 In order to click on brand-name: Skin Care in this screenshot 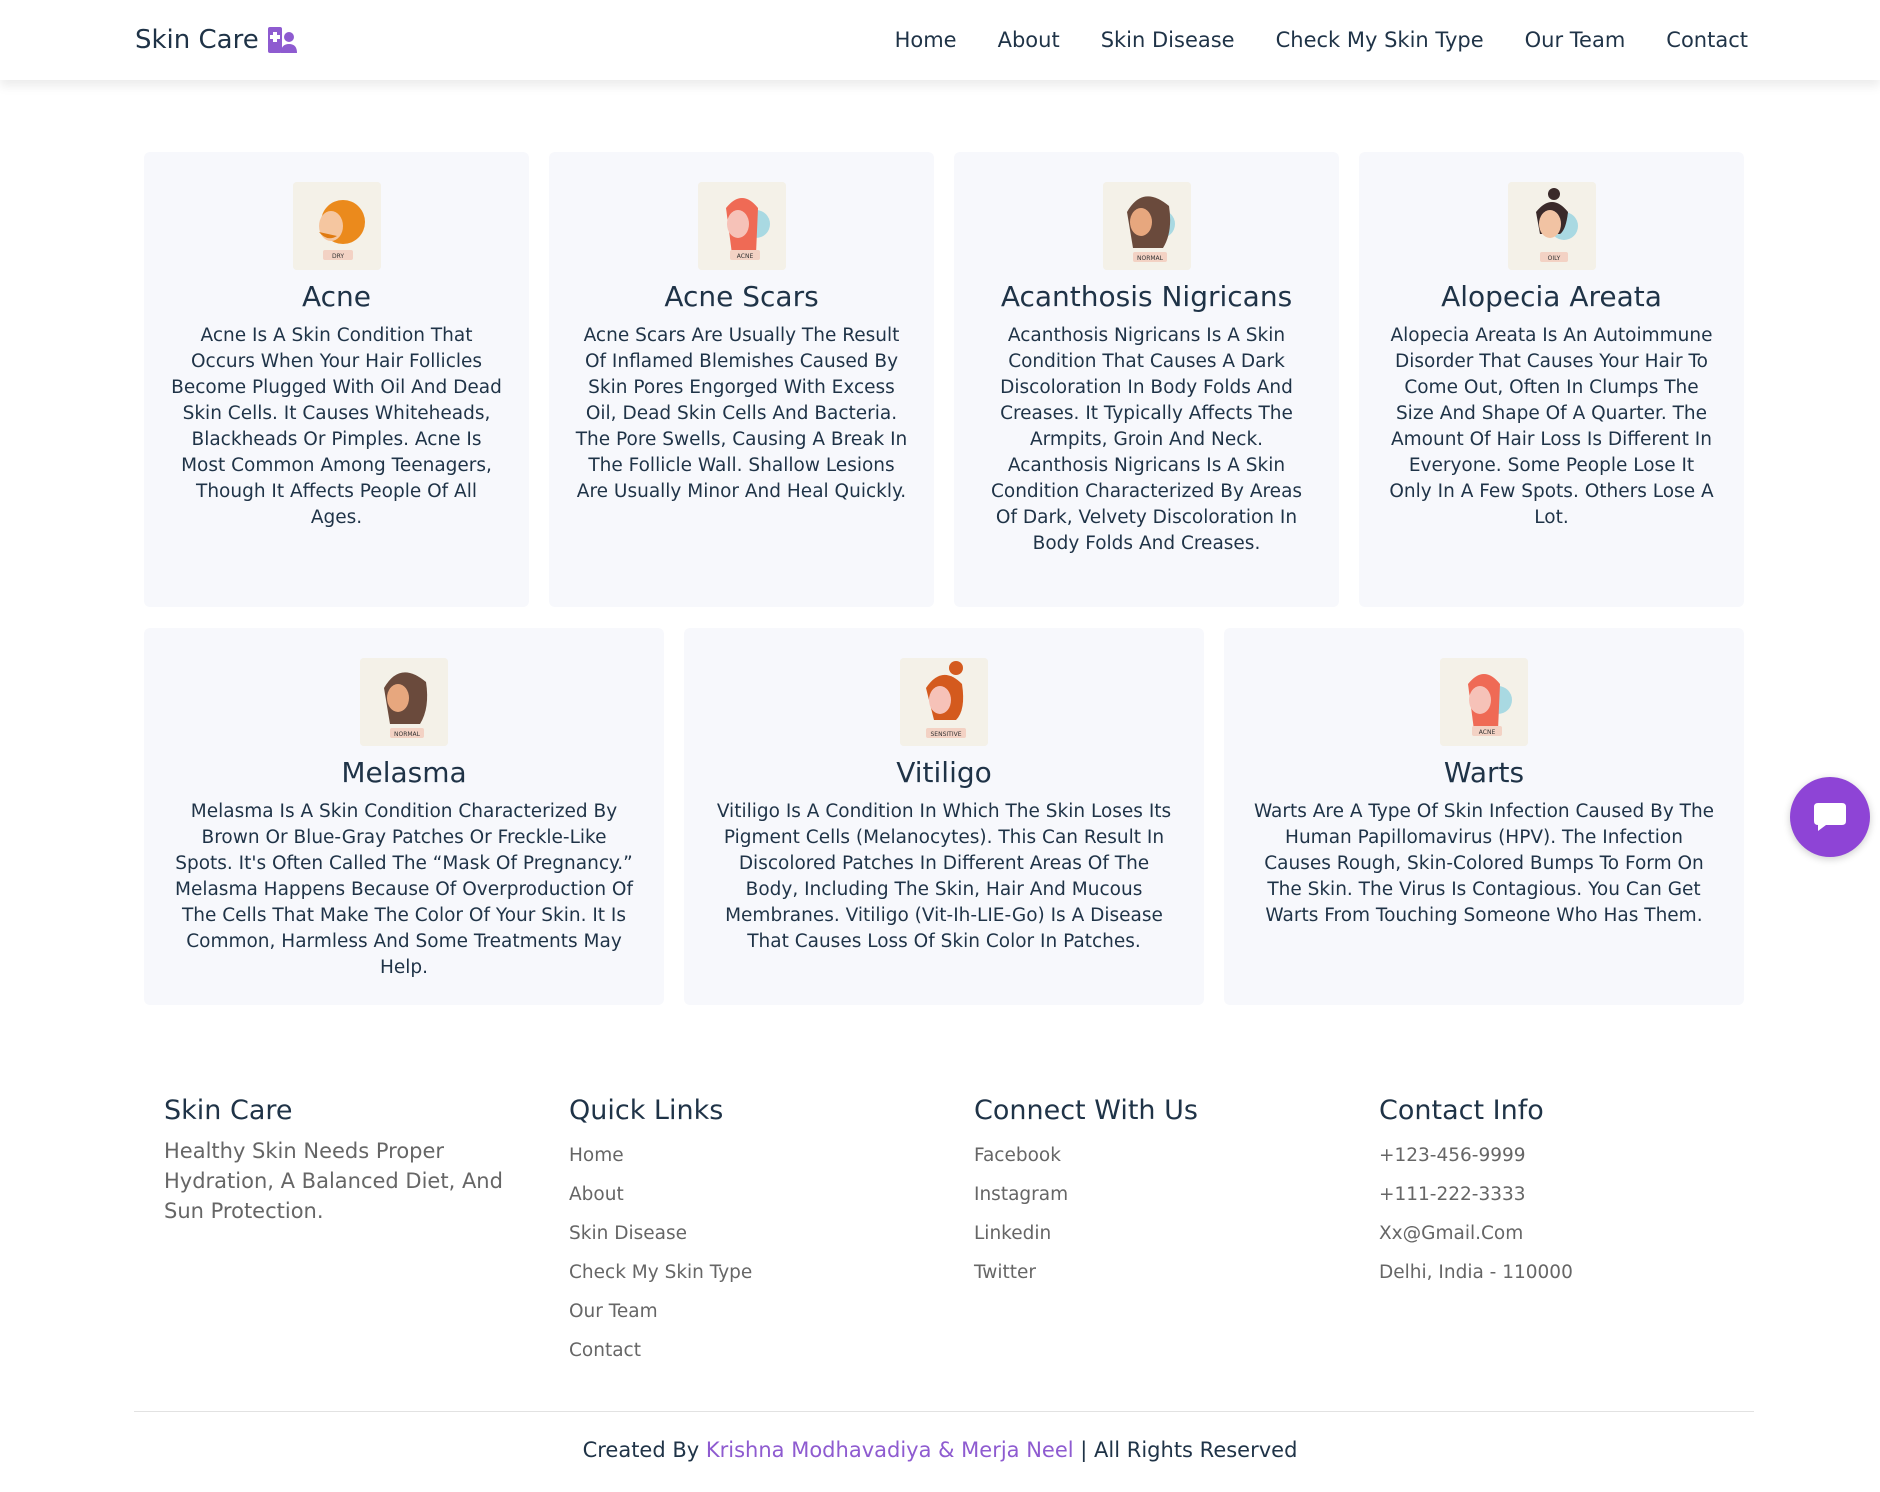, I will do `click(197, 40)`.